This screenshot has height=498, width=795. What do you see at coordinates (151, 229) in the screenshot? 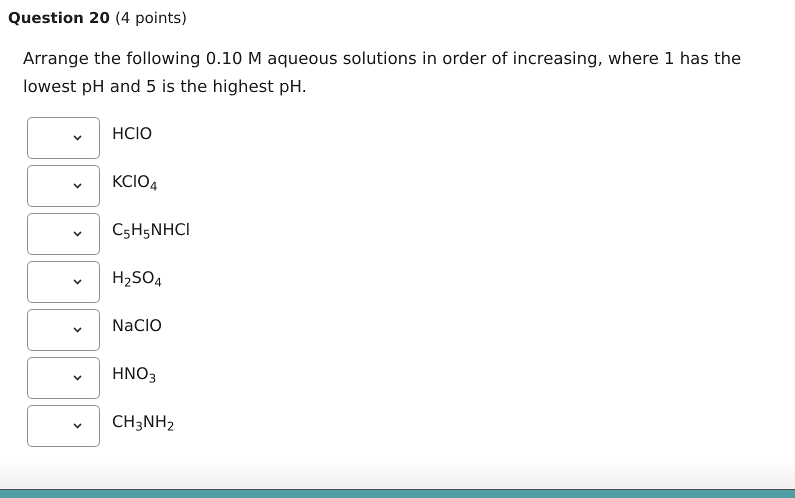
I see `solution-label: C$_{5}$H$_{5}$NHCl` at bounding box center [151, 229].